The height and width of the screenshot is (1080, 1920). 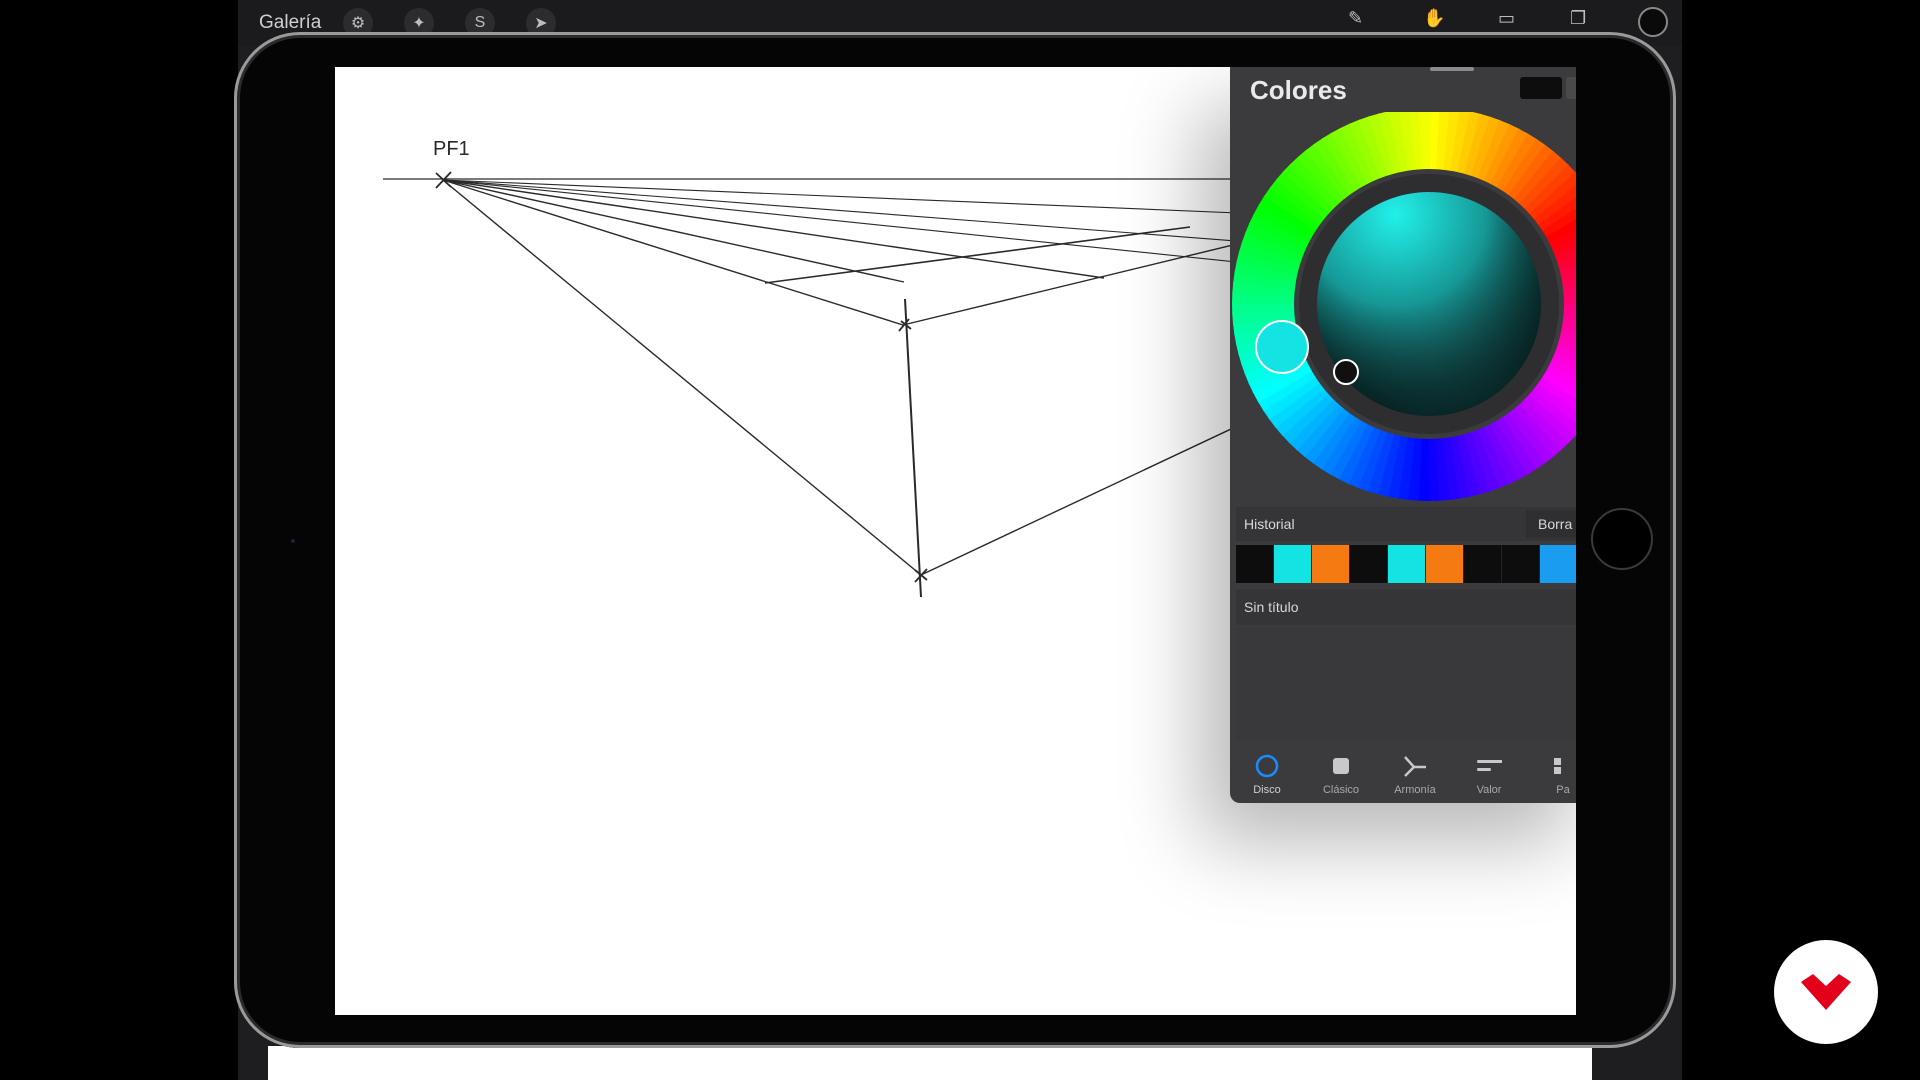 What do you see at coordinates (1506, 18) in the screenshot?
I see `eraser-icon: ▭` at bounding box center [1506, 18].